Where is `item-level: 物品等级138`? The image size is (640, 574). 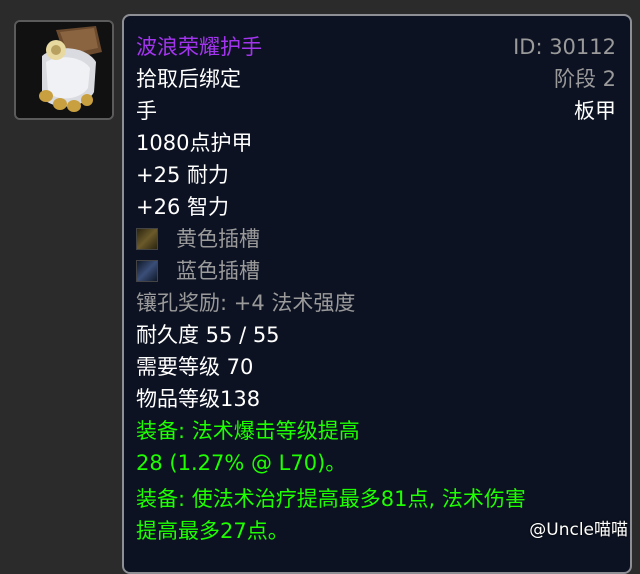 item-level: 物品等级138 is located at coordinates (198, 399).